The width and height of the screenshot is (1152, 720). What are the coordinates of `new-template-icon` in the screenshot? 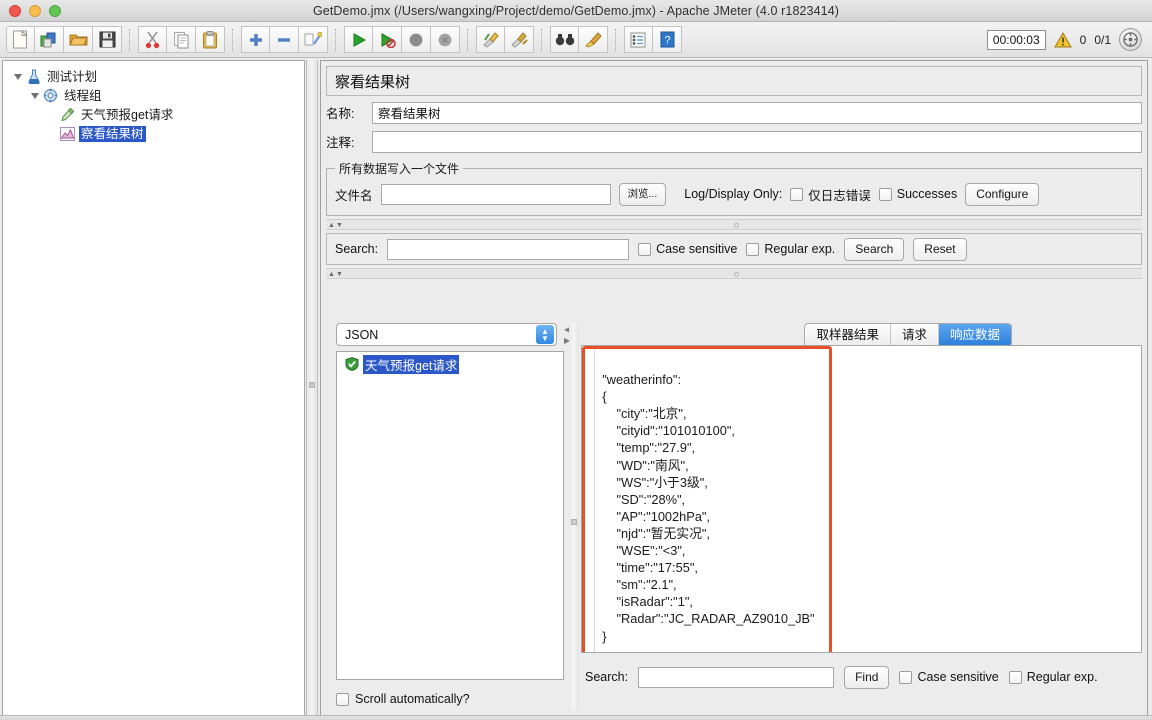 It's located at (49, 39).